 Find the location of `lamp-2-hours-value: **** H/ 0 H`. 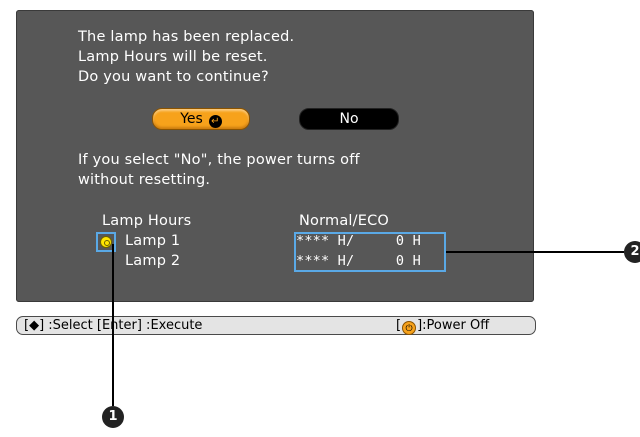

lamp-2-hours-value: **** H/ 0 H is located at coordinates (358, 261).